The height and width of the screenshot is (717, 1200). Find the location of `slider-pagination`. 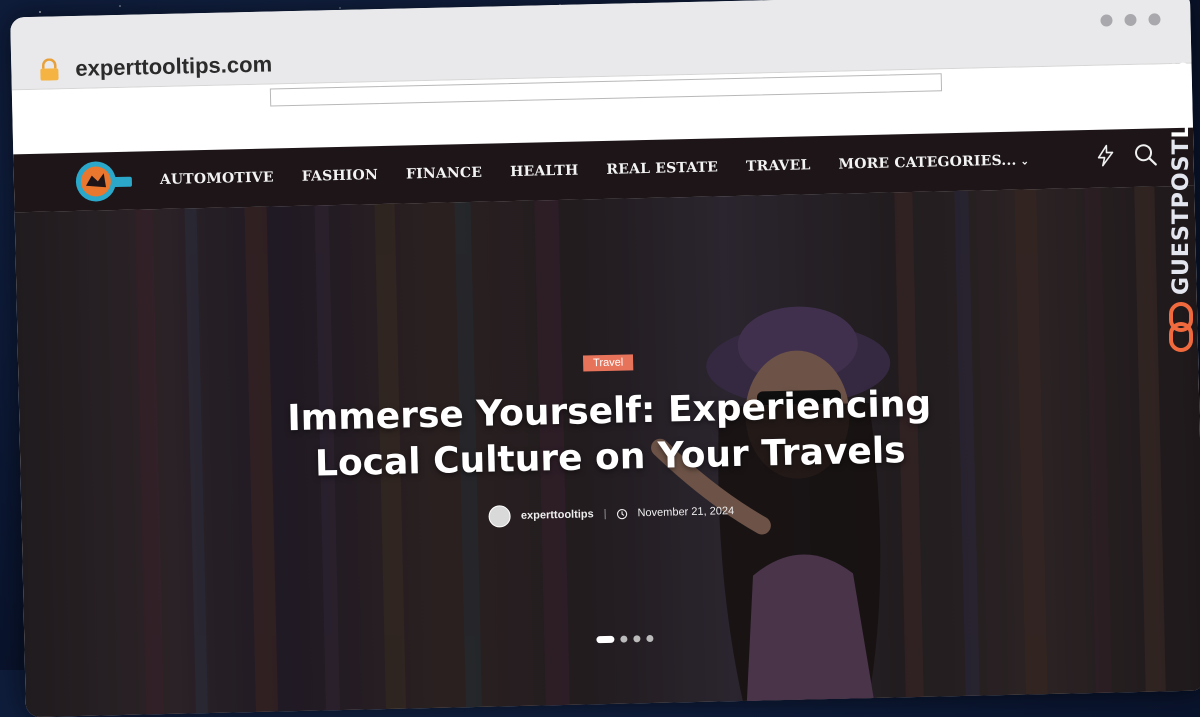

slider-pagination is located at coordinates (625, 639).